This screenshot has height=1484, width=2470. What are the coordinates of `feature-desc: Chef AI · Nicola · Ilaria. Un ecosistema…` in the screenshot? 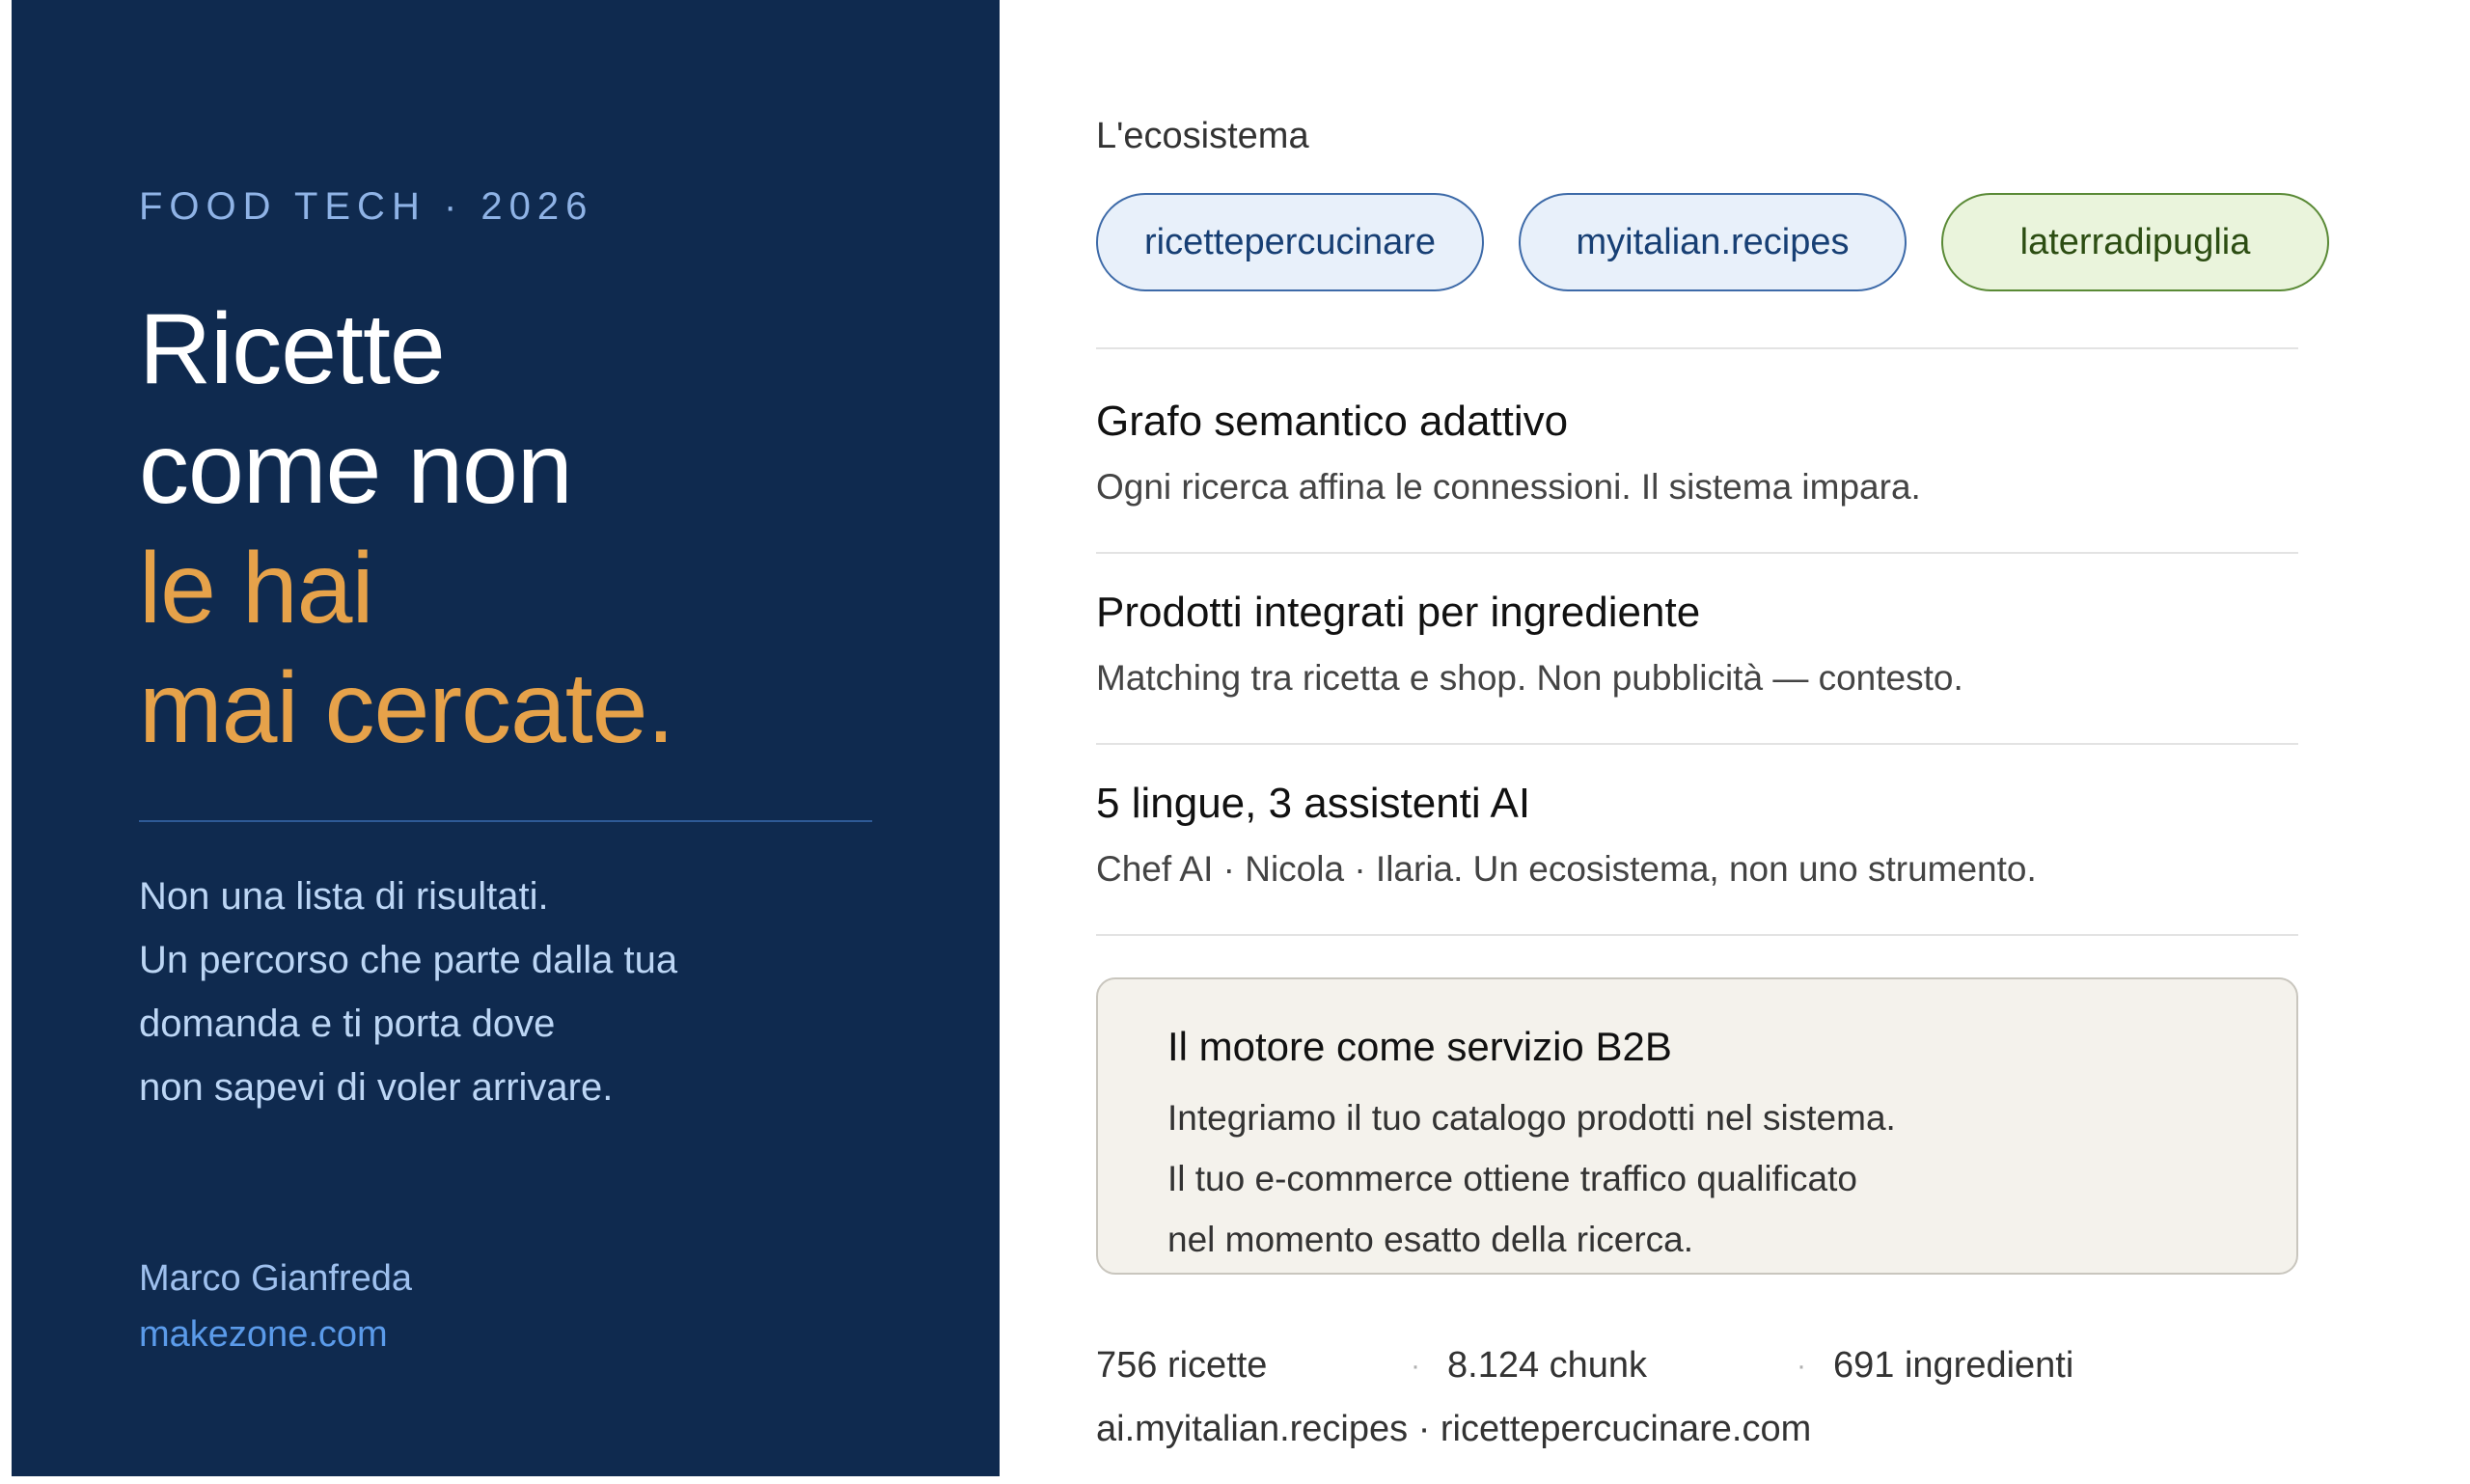 It's located at (1566, 869).